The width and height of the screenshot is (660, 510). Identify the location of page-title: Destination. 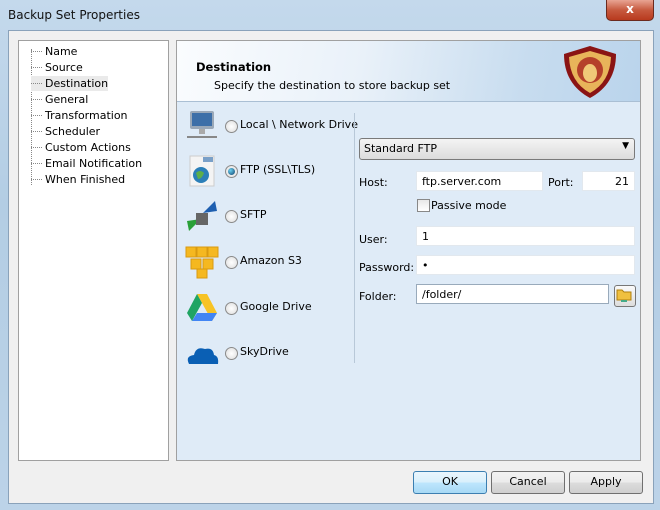
(234, 67).